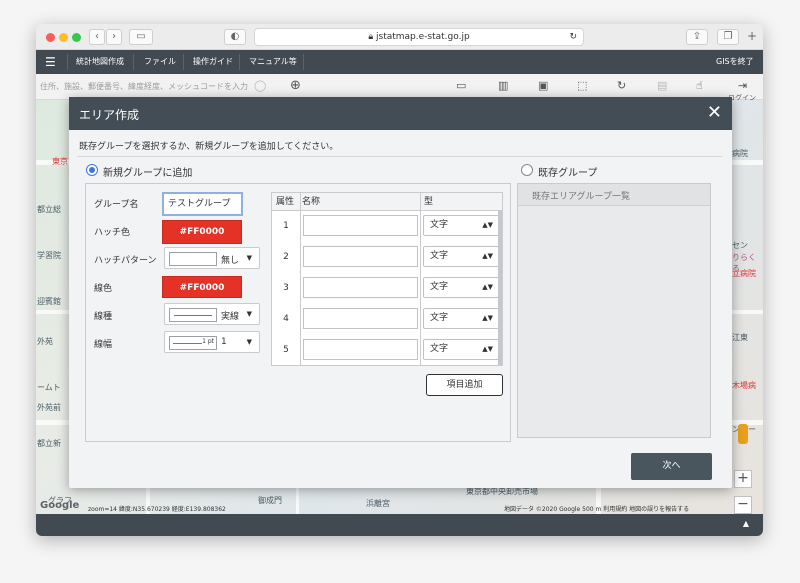 The image size is (800, 583). What do you see at coordinates (209, 147) in the screenshot?
I see `dialog-instruction: 既存グループを選択するか、新規グループを追加してください。` at bounding box center [209, 147].